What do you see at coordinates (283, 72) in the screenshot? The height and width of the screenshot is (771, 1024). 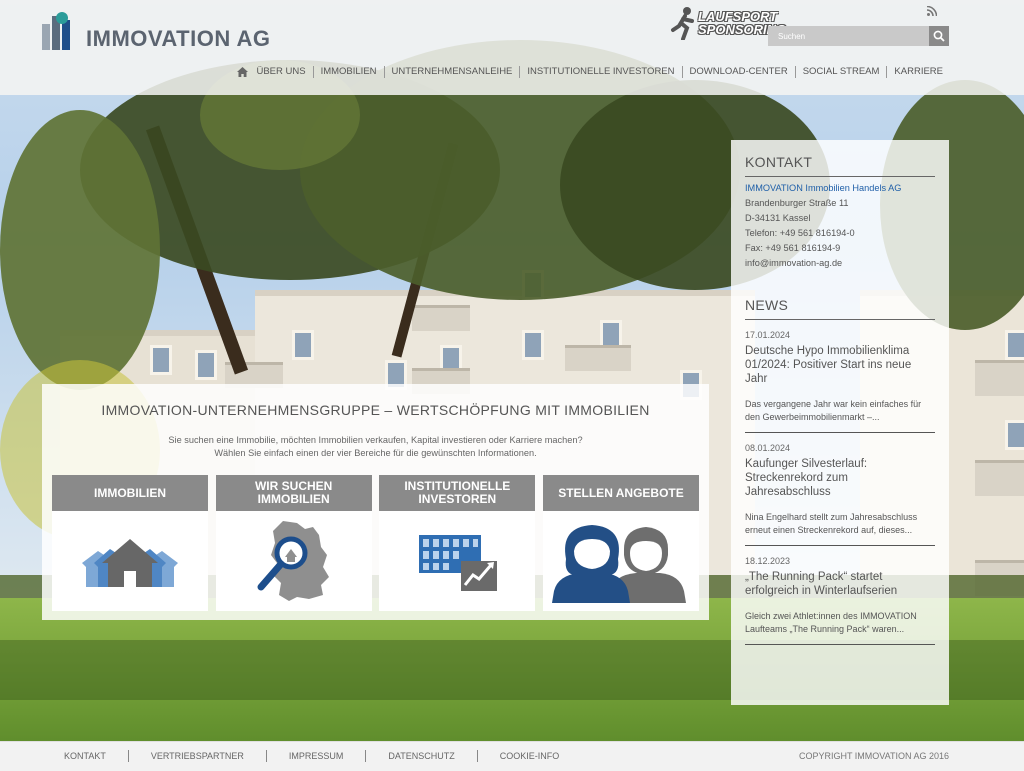 I see `nav-ueber-uns: ÜBER UNS` at bounding box center [283, 72].